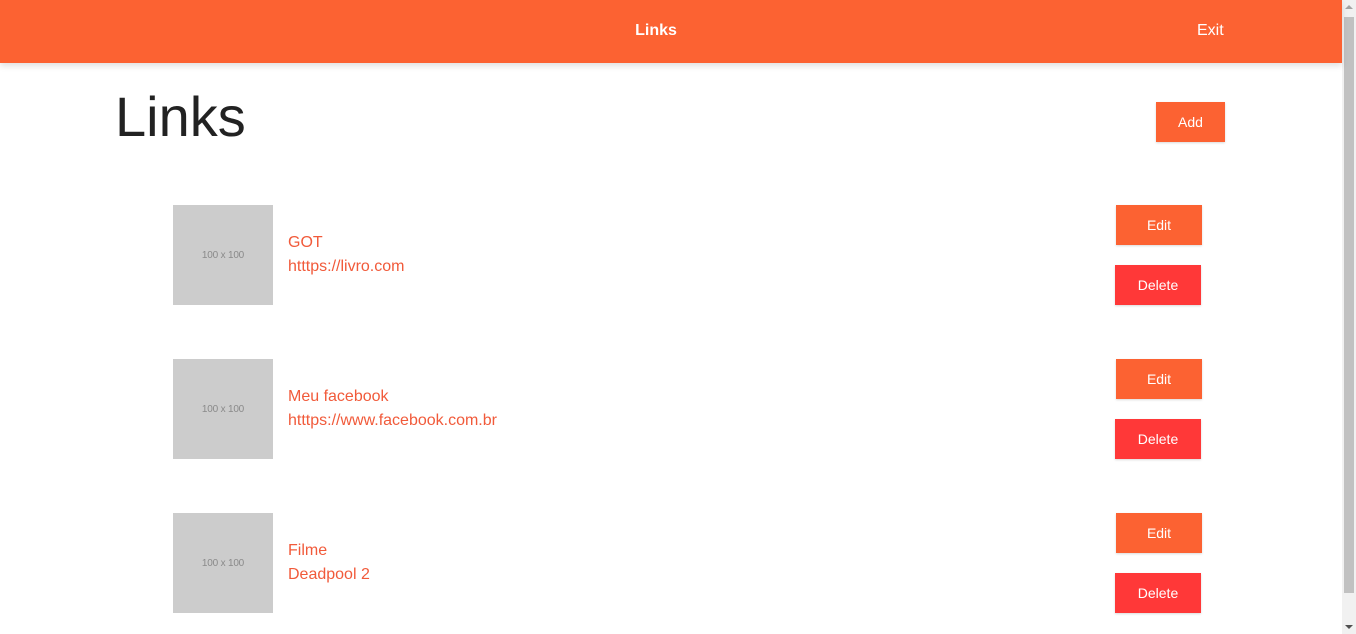  What do you see at coordinates (305, 243) in the screenshot?
I see `link-title: GOT` at bounding box center [305, 243].